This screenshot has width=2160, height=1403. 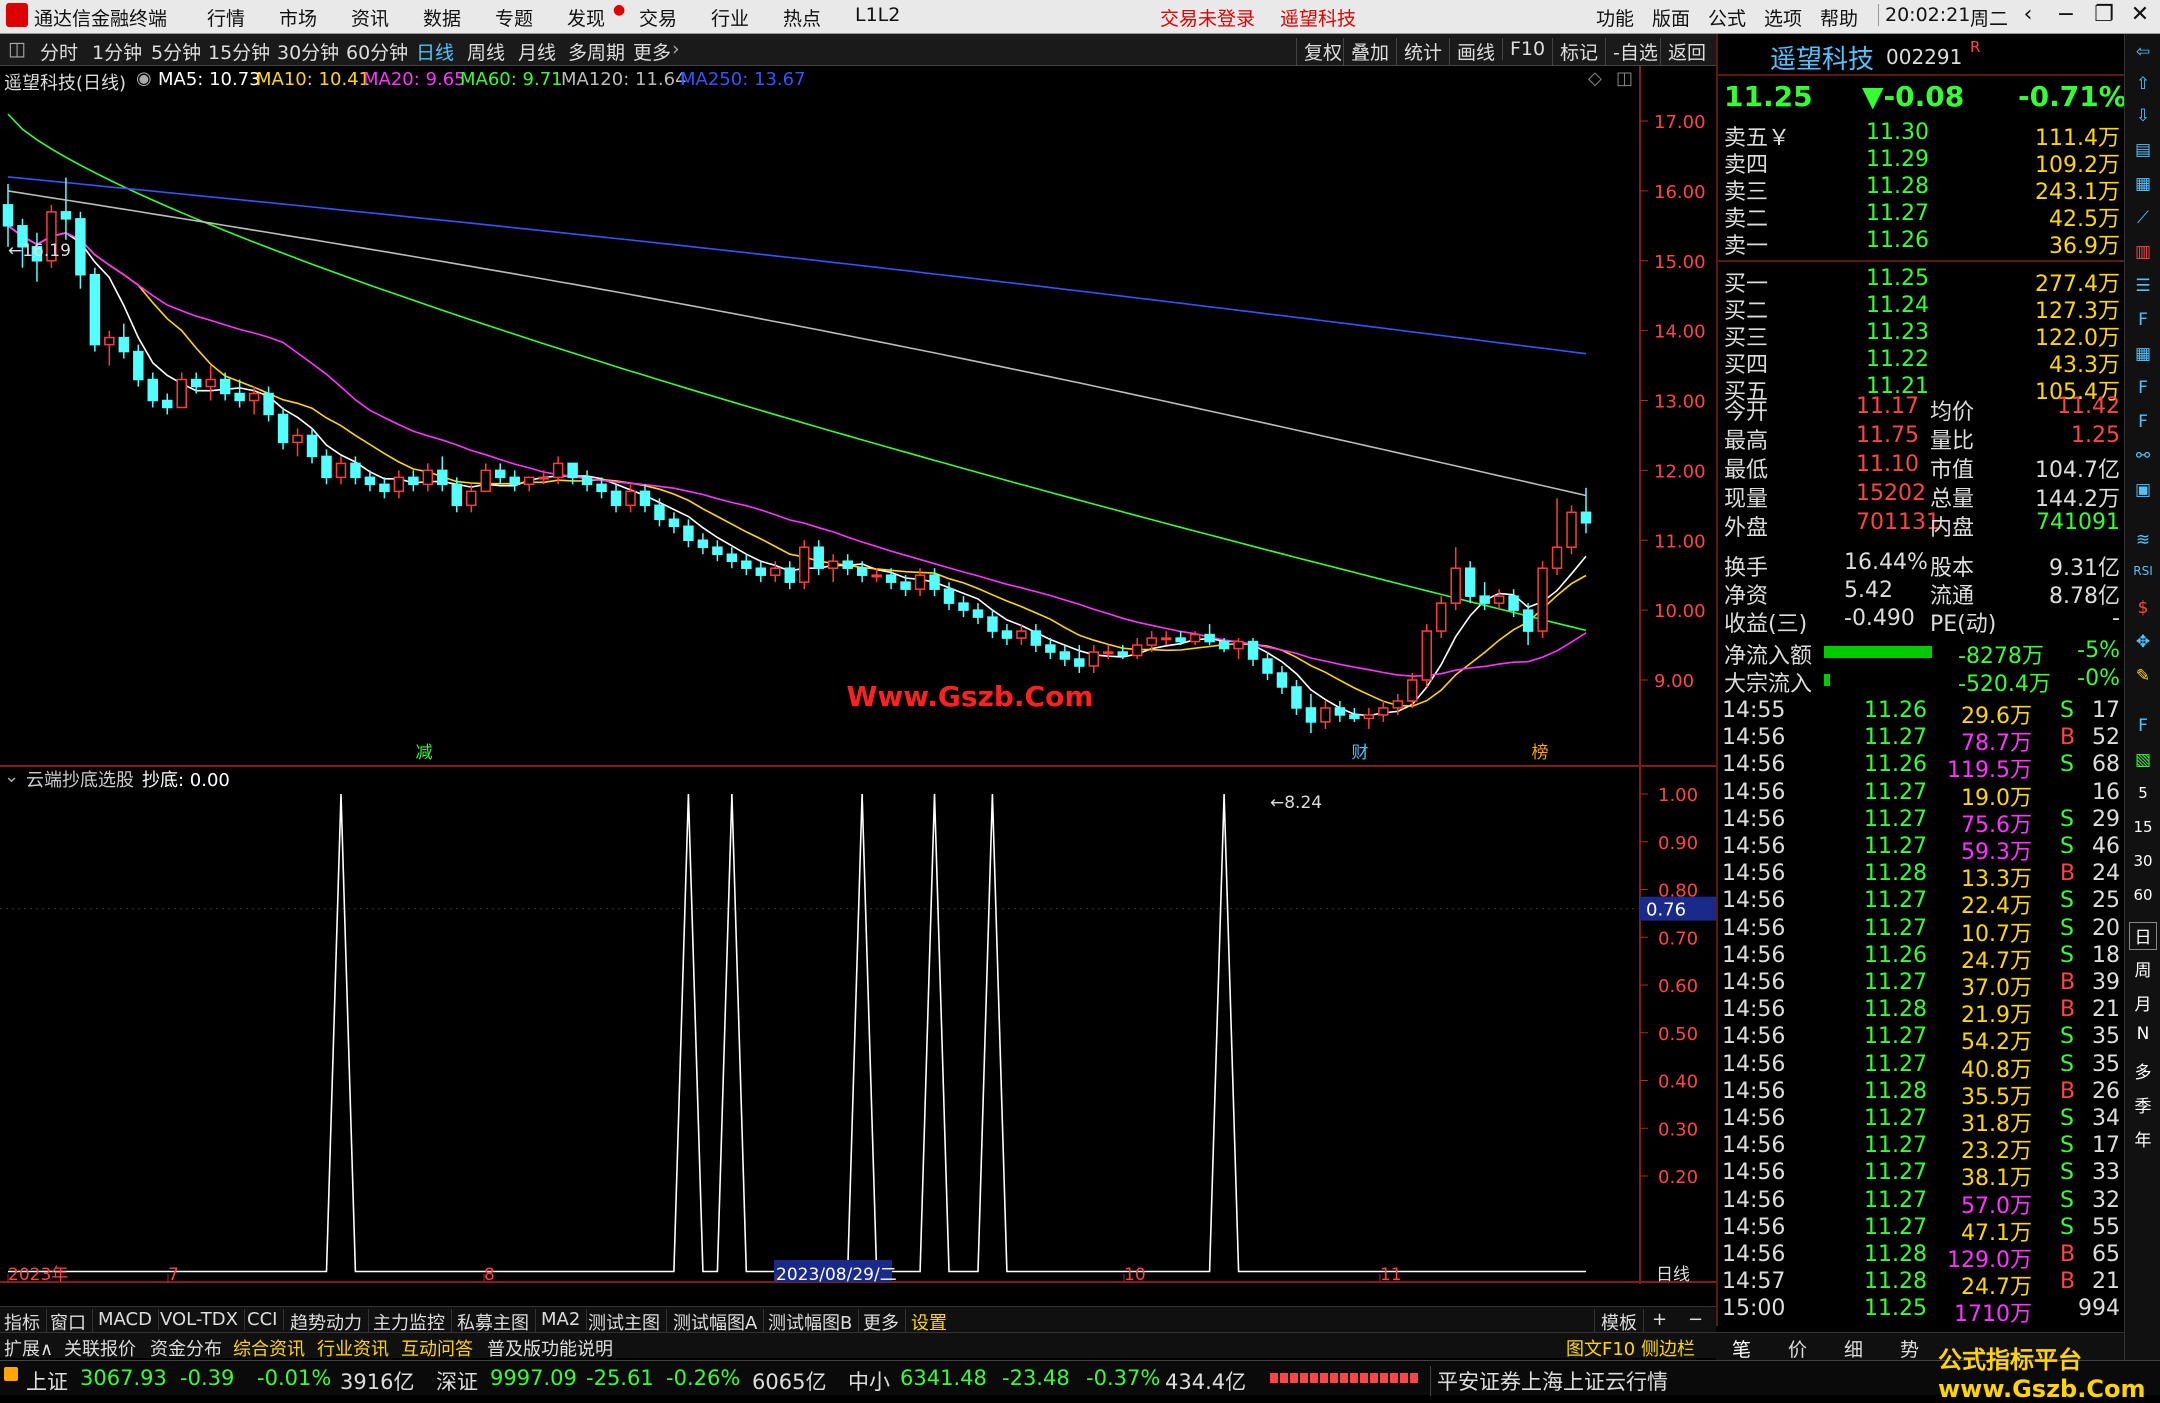 What do you see at coordinates (2143, 832) in the screenshot?
I see `period-quick-15: 15` at bounding box center [2143, 832].